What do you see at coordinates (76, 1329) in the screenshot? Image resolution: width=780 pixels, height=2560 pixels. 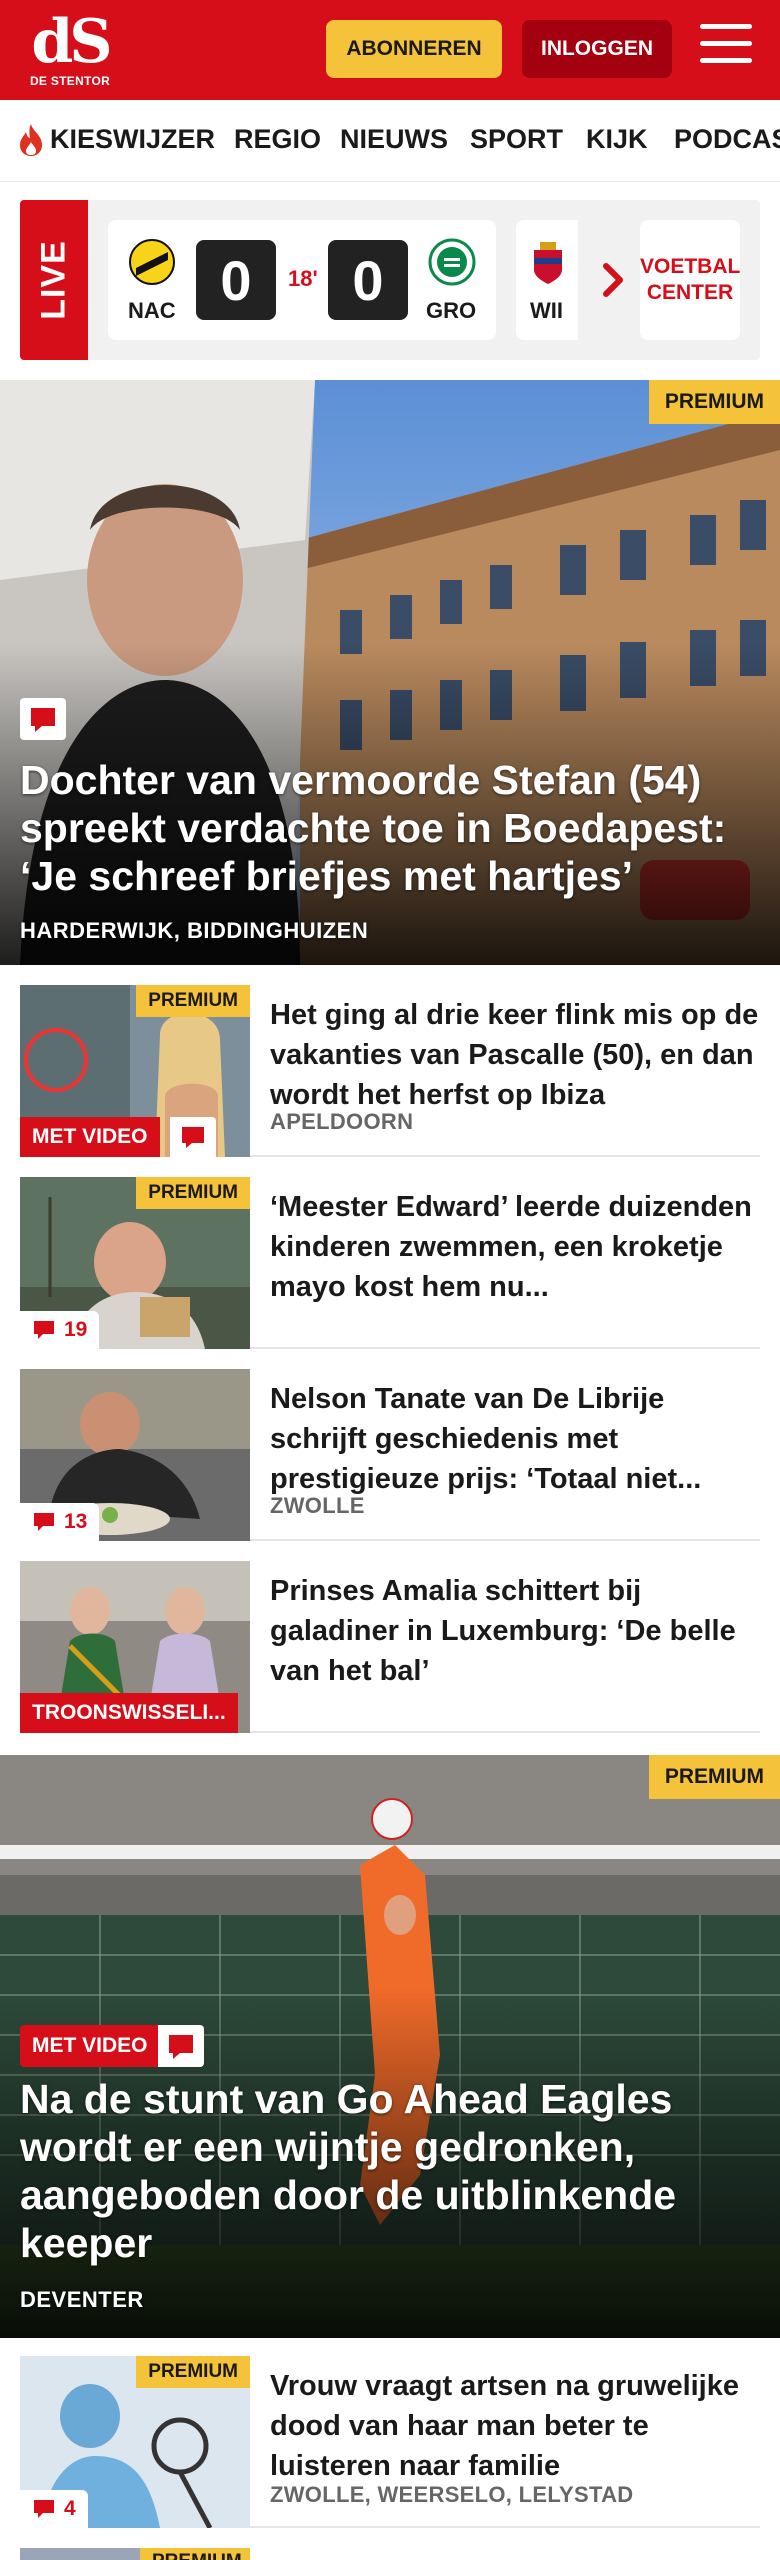 I see `comment-count-value: 19` at bounding box center [76, 1329].